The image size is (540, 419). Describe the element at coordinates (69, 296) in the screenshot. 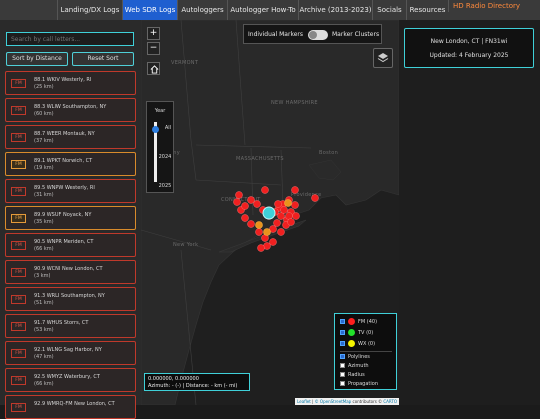

I see `station-name: 91.3 WRLI Southampton, NY` at that location.